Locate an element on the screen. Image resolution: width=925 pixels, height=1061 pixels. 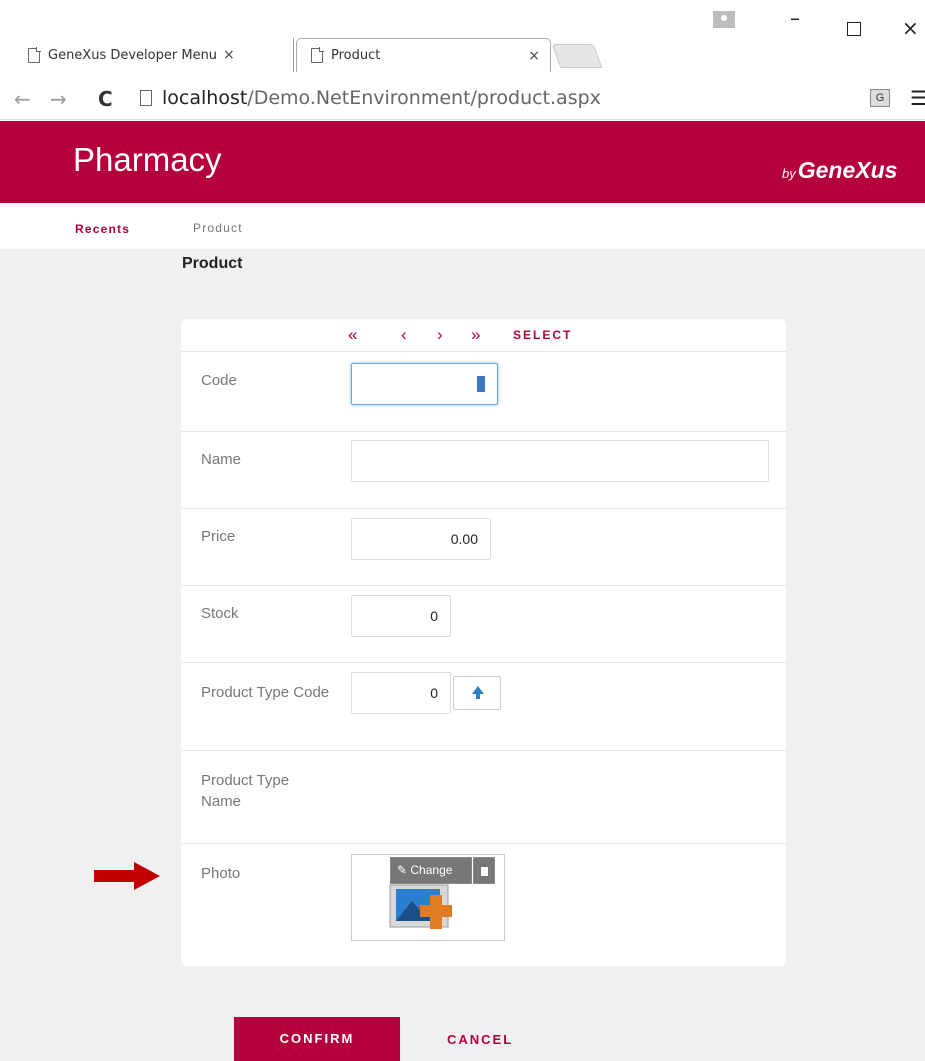
tab-genexus-developer-menu: GeneXus Developer Menu × is located at coordinates (154, 55).